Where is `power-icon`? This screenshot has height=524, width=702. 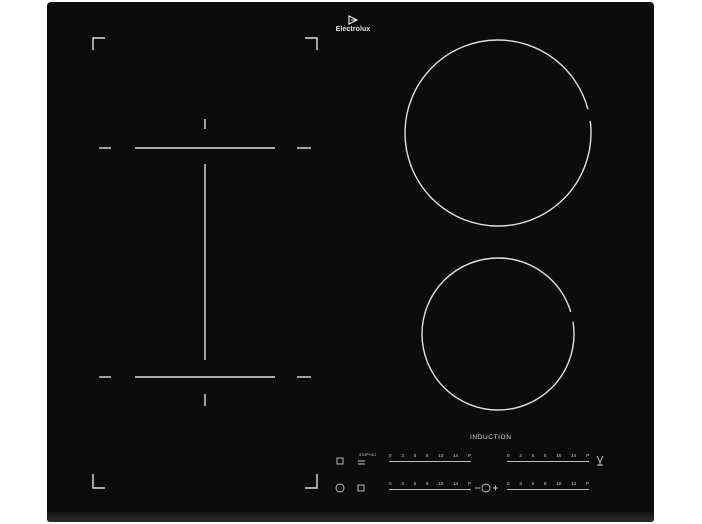 power-icon is located at coordinates (340, 488).